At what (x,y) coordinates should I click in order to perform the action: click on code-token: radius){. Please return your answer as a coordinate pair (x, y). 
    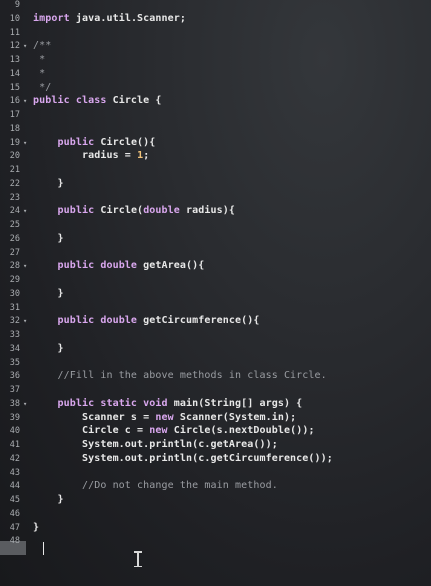
    Looking at the image, I should click on (207, 211).